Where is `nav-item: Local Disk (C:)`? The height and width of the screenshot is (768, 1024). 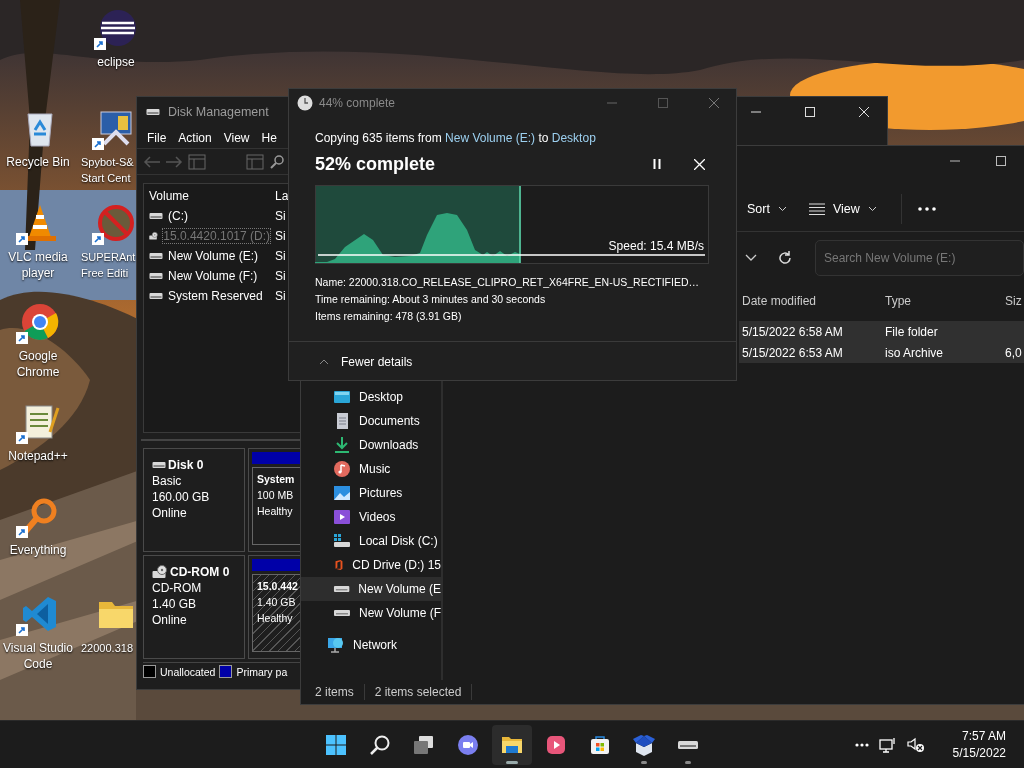 nav-item: Local Disk (C:) is located at coordinates (371, 541).